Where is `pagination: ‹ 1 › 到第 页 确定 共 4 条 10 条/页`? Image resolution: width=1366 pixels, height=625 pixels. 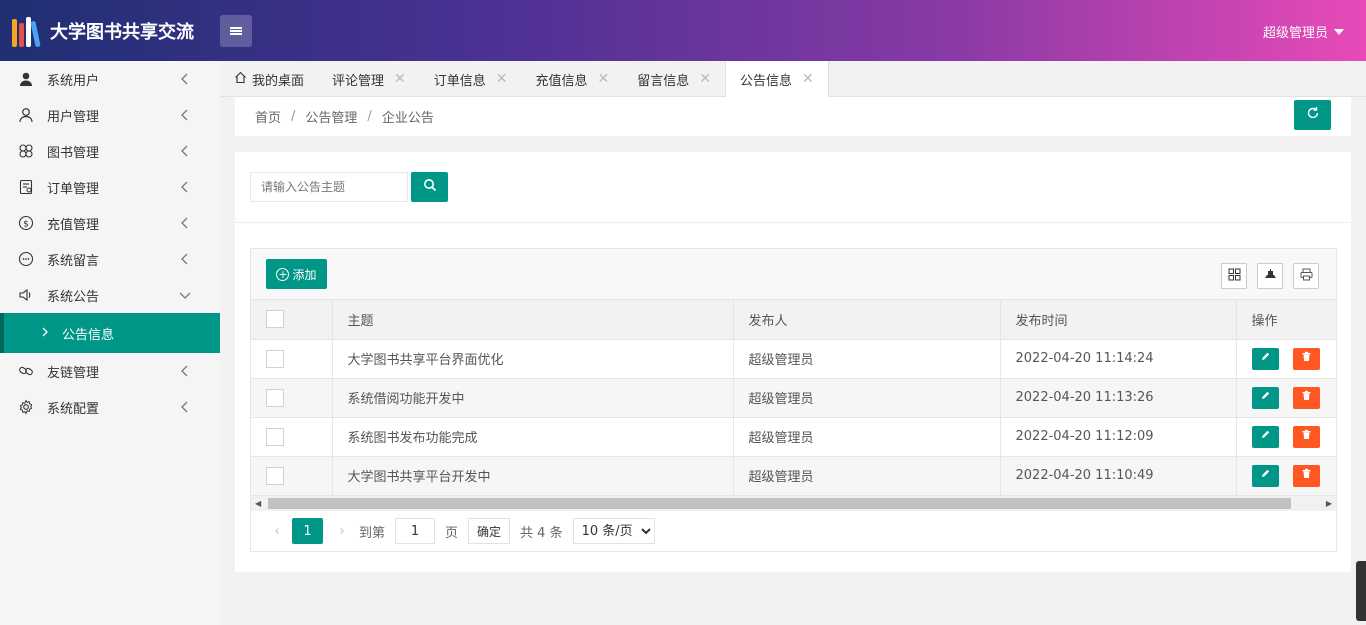 pagination: ‹ 1 › 到第 页 确定 共 4 条 10 条/页 is located at coordinates (793, 531).